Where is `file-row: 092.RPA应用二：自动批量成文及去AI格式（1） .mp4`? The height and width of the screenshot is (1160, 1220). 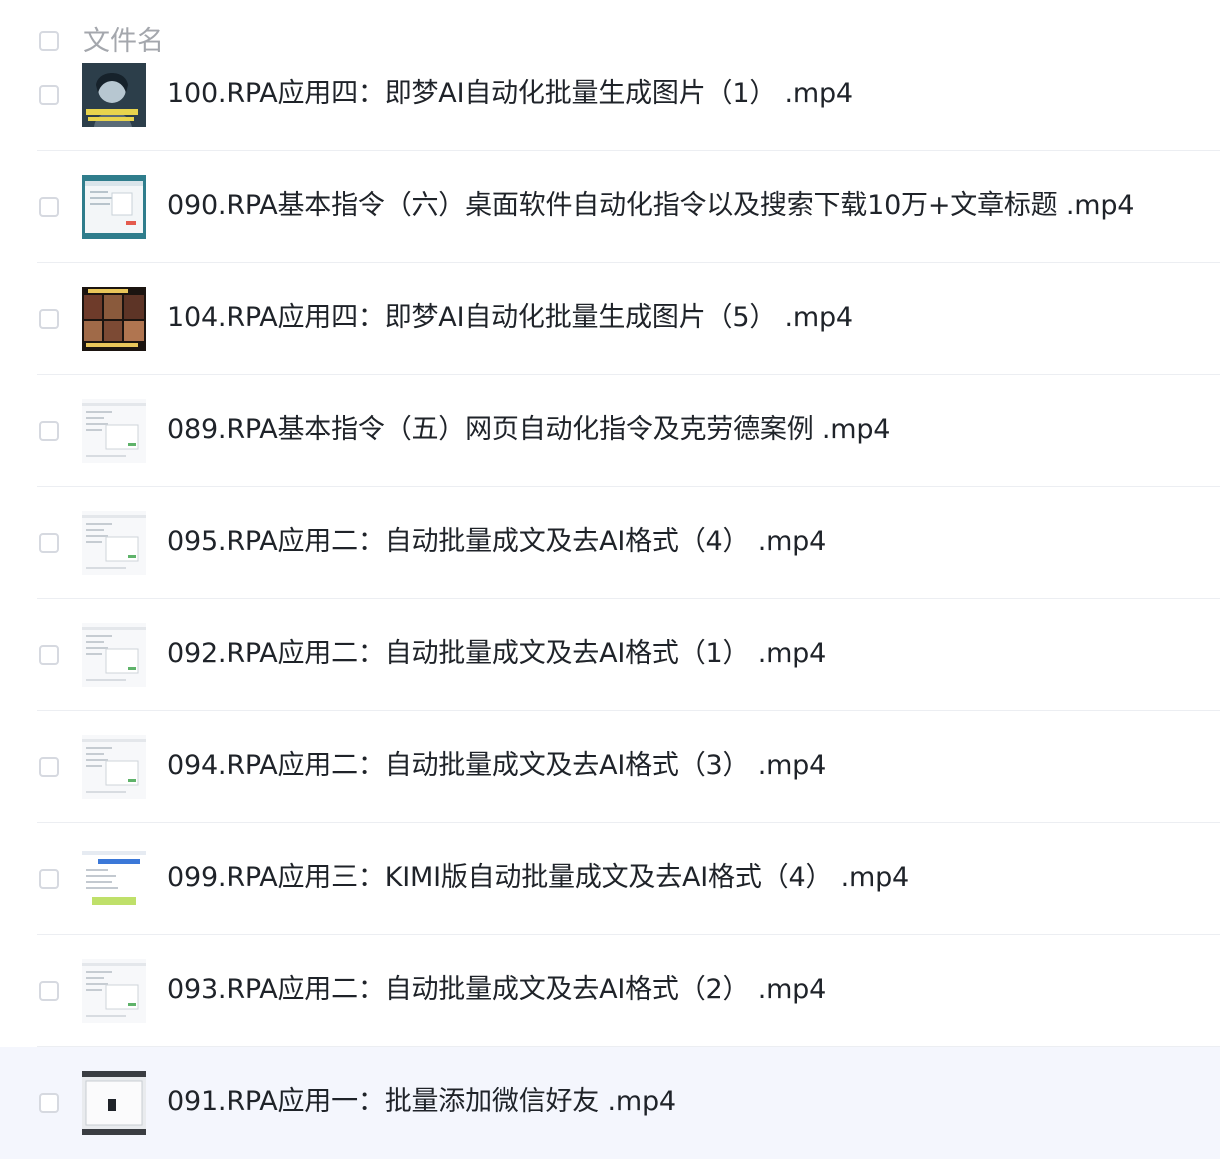
file-row: 092.RPA应用二：自动批量成文及去AI格式（1） .mp4 is located at coordinates (610, 655).